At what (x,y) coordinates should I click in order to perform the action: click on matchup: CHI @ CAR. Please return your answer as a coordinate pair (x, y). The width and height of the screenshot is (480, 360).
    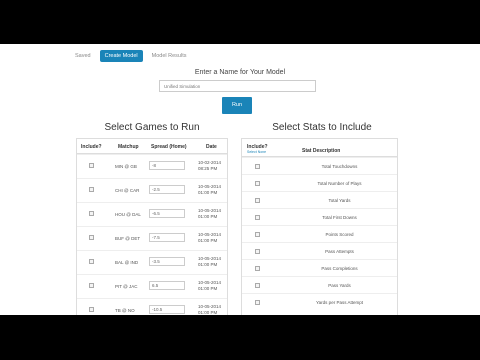
    Looking at the image, I should click on (127, 190).